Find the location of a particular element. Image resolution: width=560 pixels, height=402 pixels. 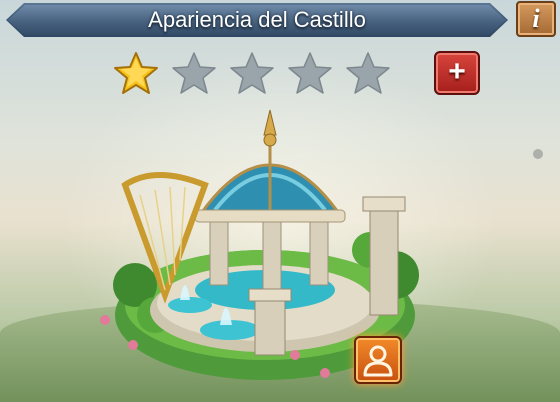

page-title: Apariencia del Castillo is located at coordinates (257, 19).